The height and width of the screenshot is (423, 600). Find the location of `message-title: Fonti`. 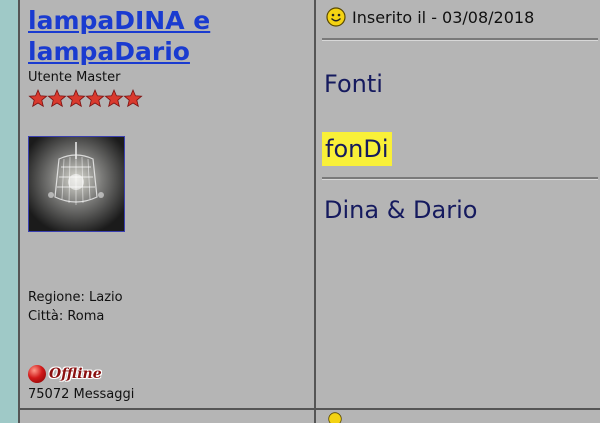

message-title: Fonti is located at coordinates (353, 84).